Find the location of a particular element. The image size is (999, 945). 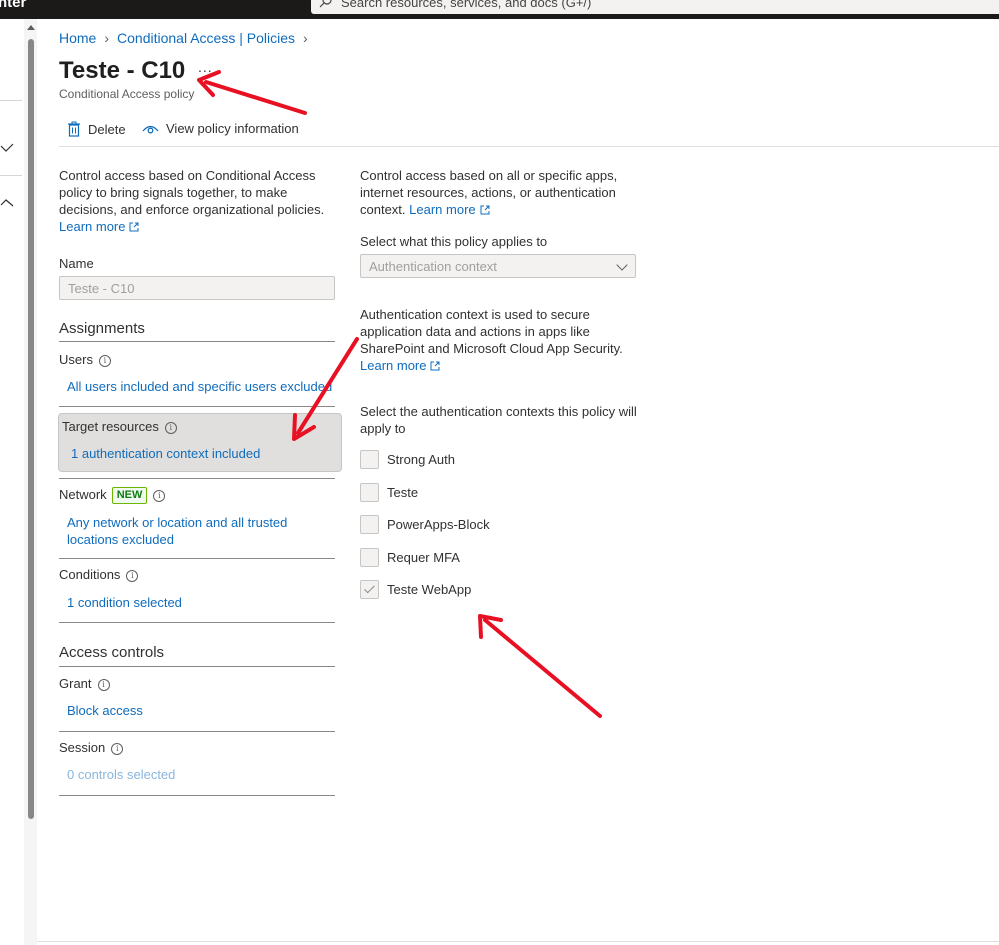

users-label-row: Users i is located at coordinates (85, 359).